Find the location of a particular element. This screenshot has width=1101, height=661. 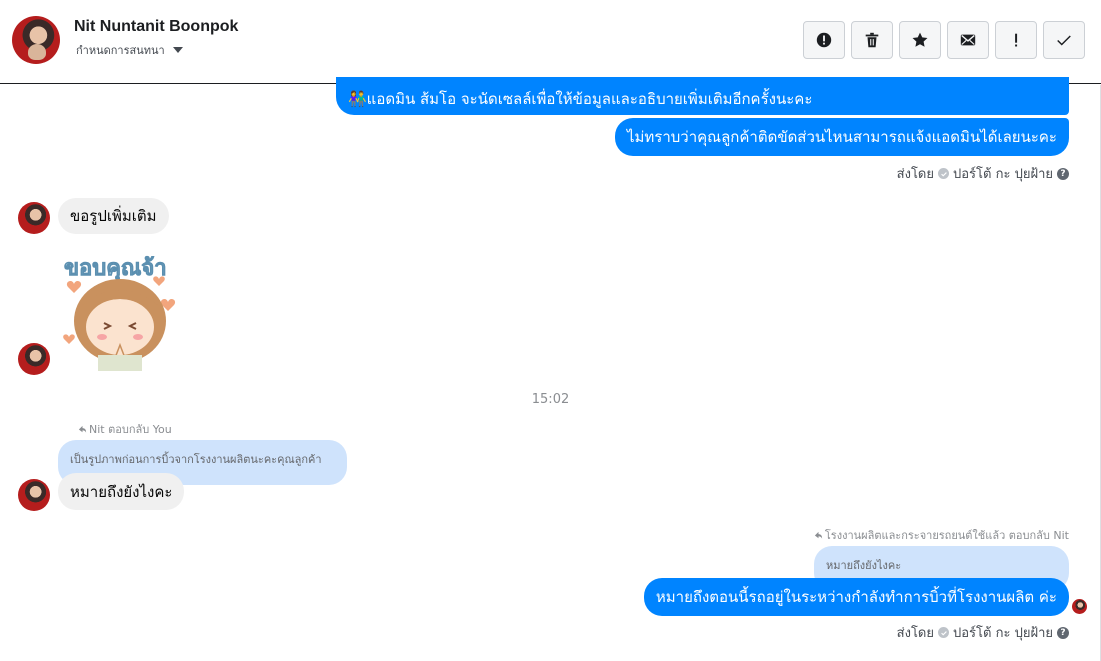

delete-button is located at coordinates (872, 40).